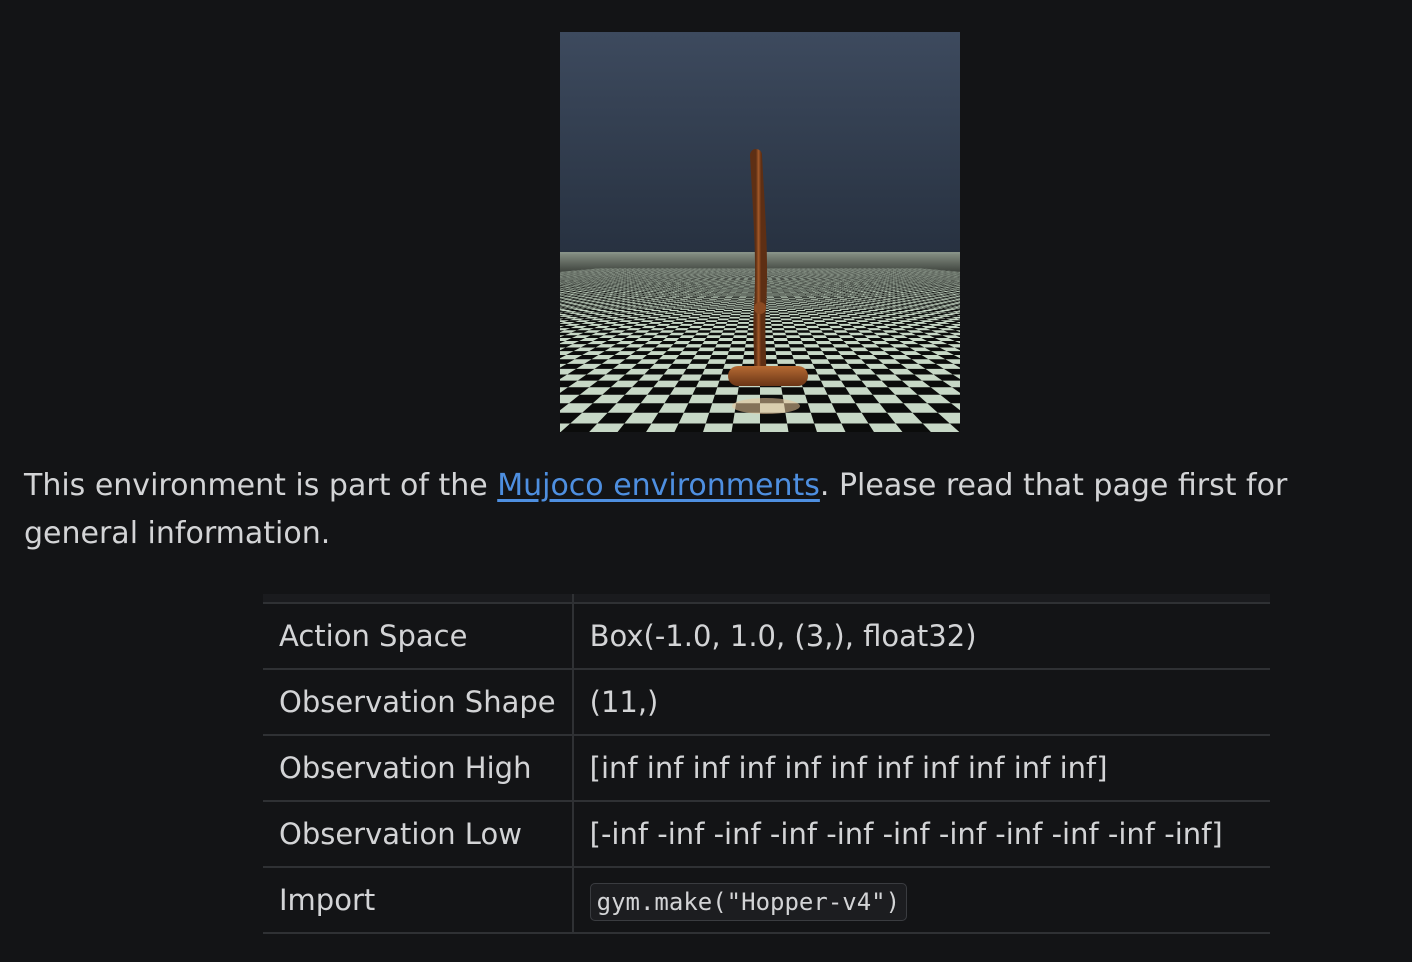 The image size is (1412, 962). Describe the element at coordinates (921, 702) in the screenshot. I see `observation-shape-value: (11,)` at that location.